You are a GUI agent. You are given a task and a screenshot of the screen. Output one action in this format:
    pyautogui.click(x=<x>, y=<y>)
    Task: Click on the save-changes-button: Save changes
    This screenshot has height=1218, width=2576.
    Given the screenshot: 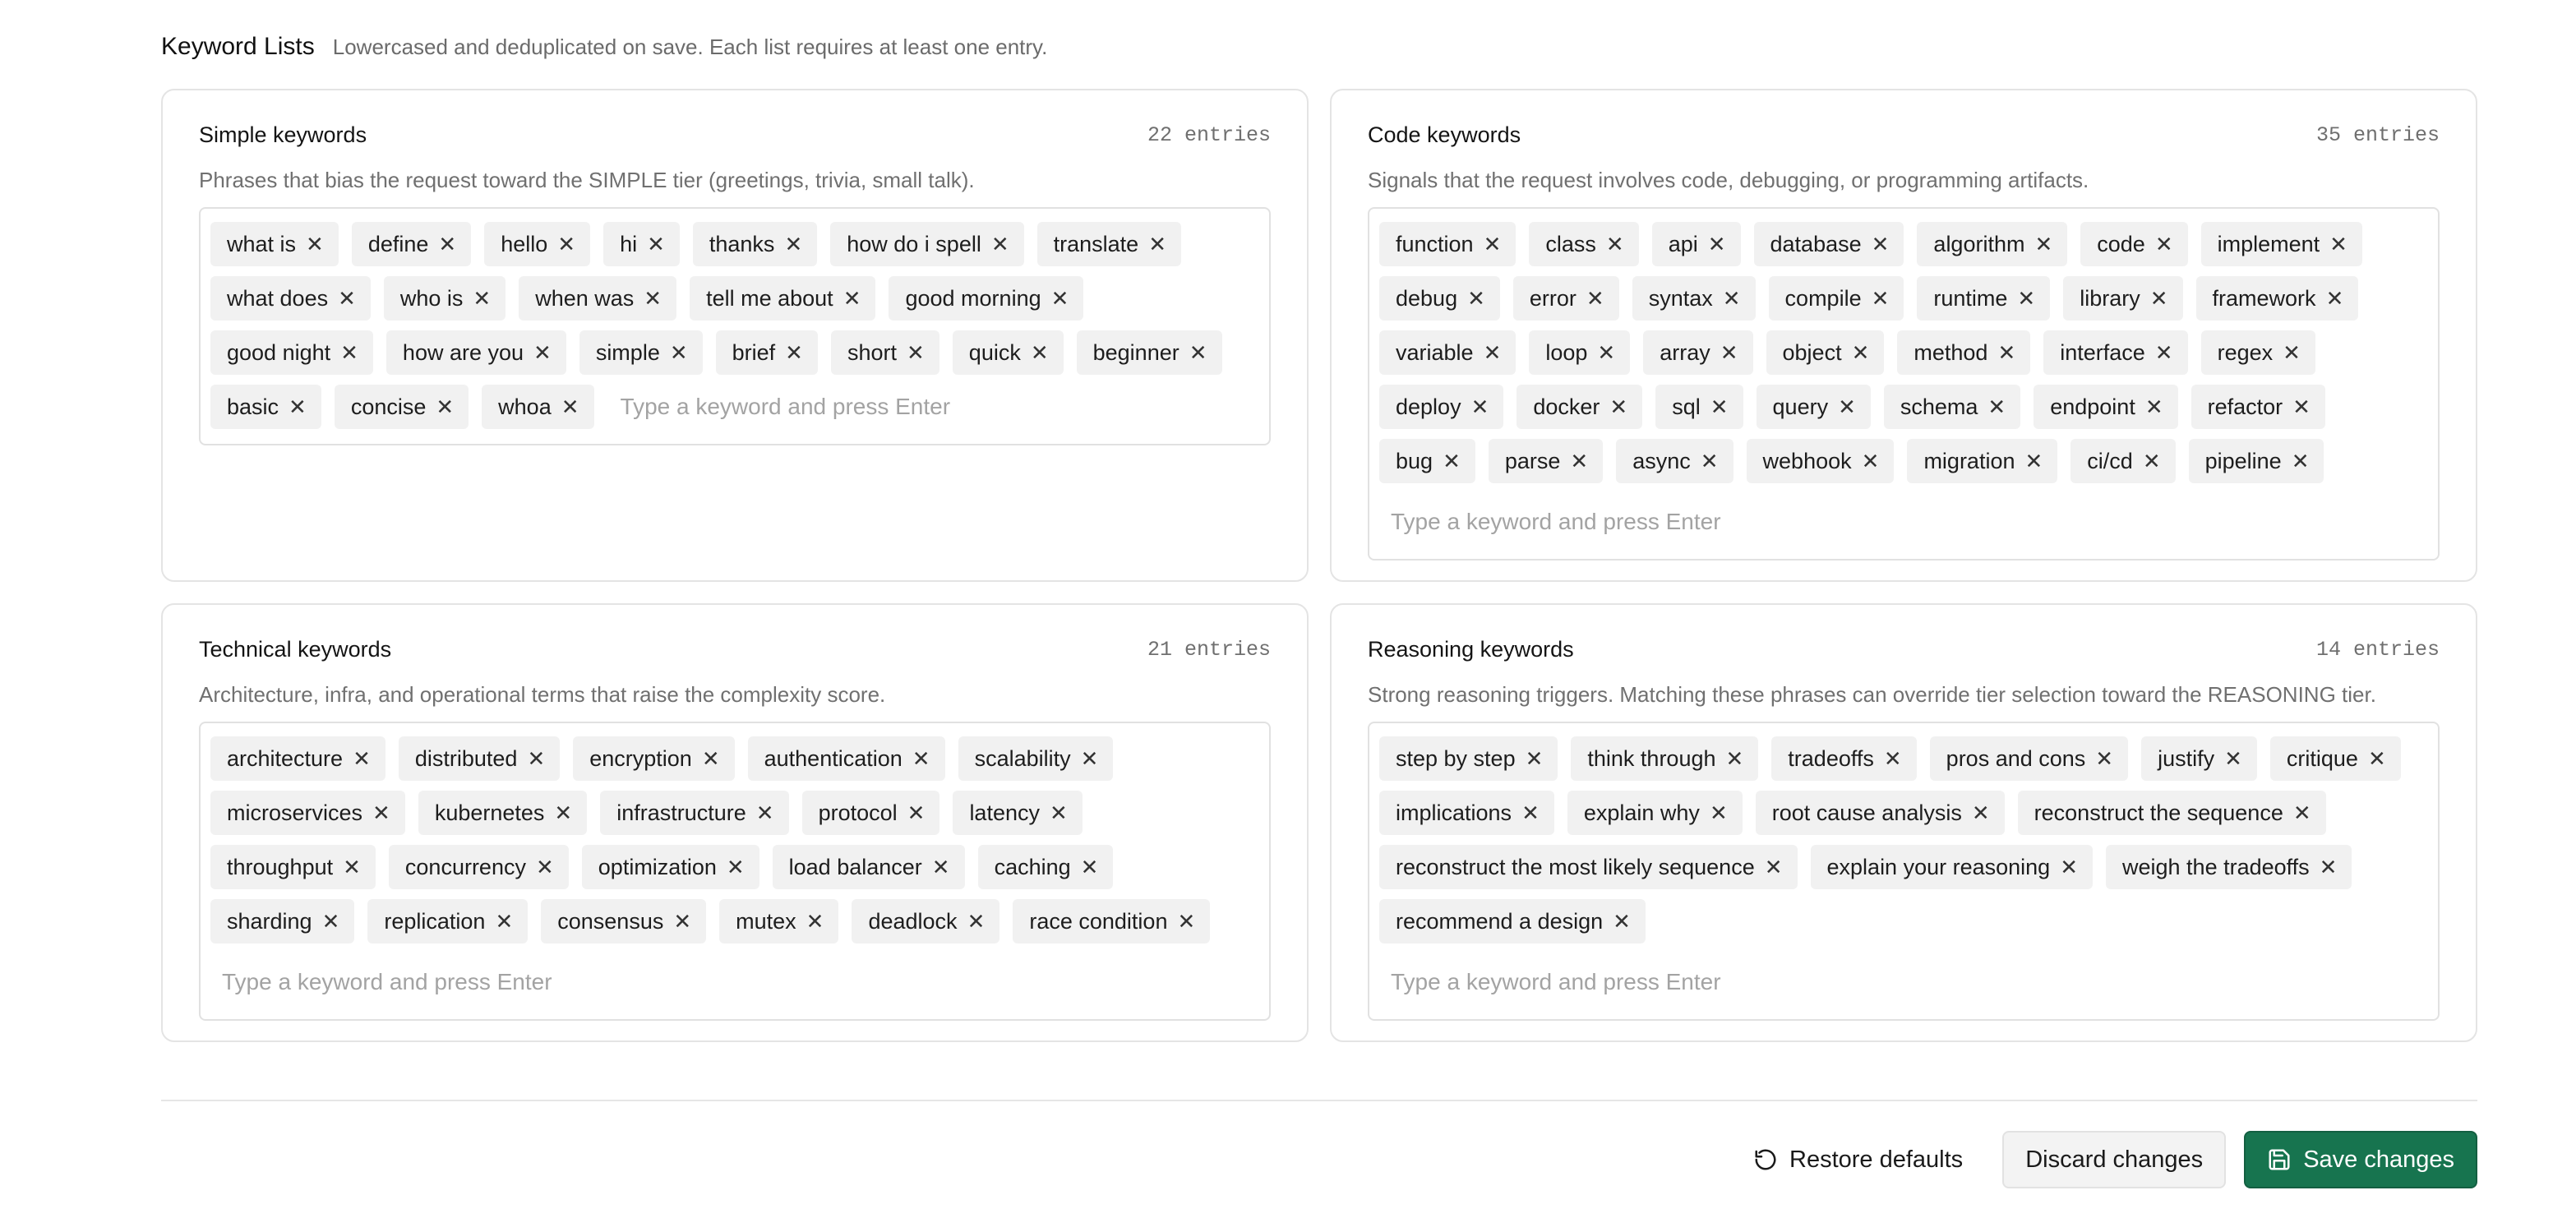 What is the action you would take?
    pyautogui.click(x=2360, y=1159)
    